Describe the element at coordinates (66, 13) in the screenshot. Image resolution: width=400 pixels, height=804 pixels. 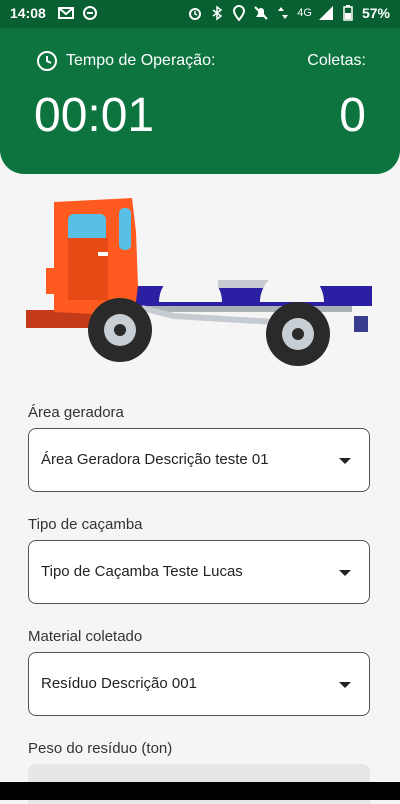
I see `gmail-icon` at that location.